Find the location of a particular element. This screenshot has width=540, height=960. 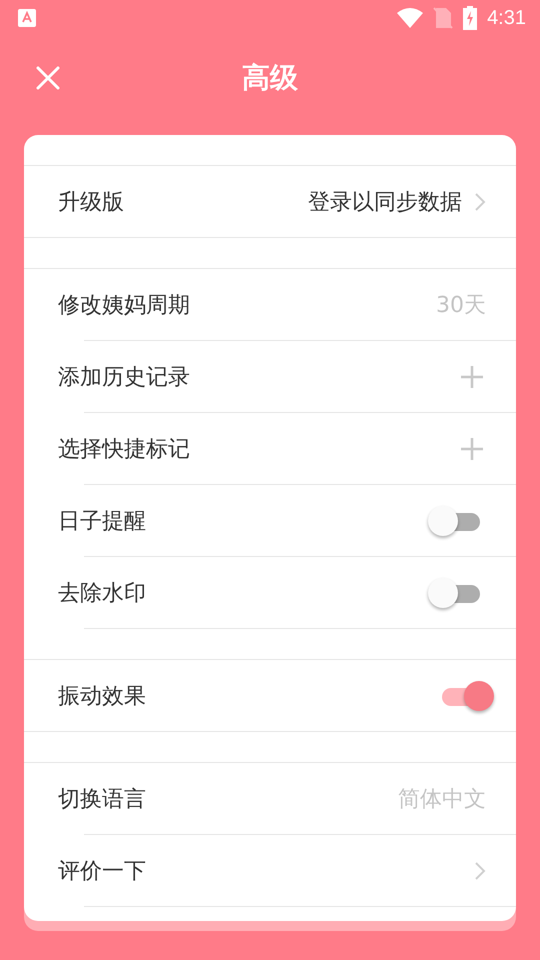

setting-label: 升级版 is located at coordinates (183, 201).